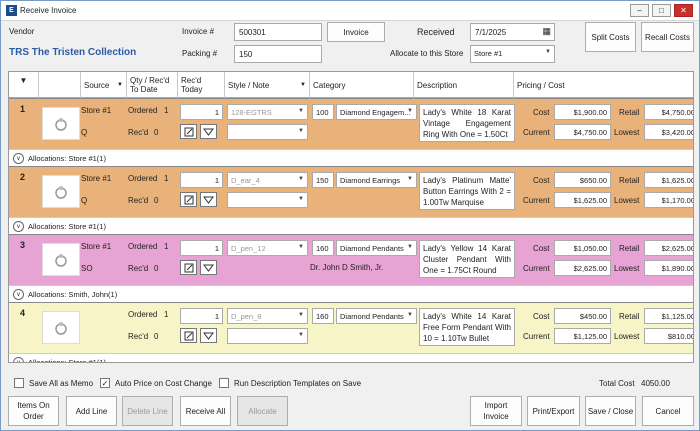  What do you see at coordinates (582, 268) in the screenshot?
I see `current-value: $2,625.00` at bounding box center [582, 268].